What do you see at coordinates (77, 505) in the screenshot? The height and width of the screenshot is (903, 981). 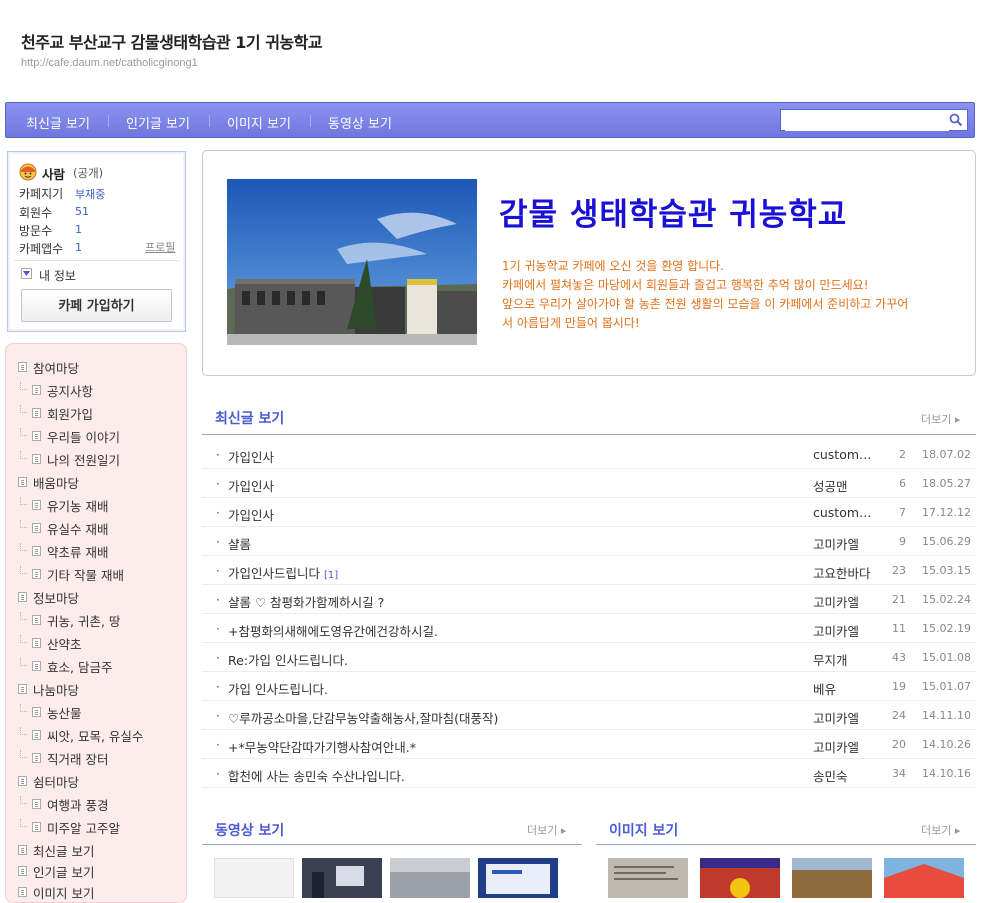 I see `sidebar-item: 유기농 재배` at bounding box center [77, 505].